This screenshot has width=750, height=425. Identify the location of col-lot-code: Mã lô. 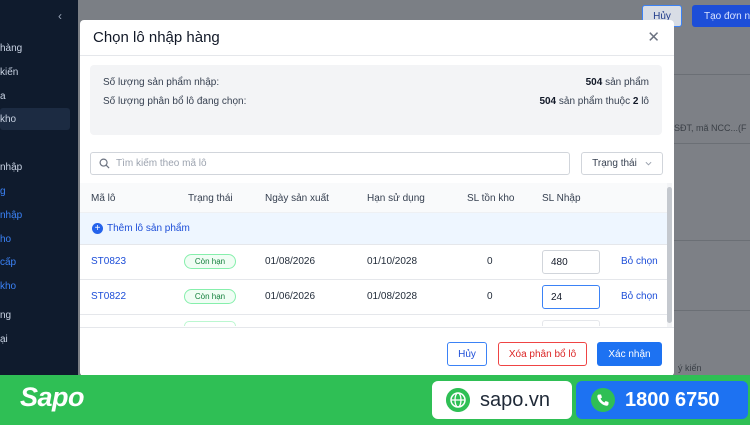
(103, 198).